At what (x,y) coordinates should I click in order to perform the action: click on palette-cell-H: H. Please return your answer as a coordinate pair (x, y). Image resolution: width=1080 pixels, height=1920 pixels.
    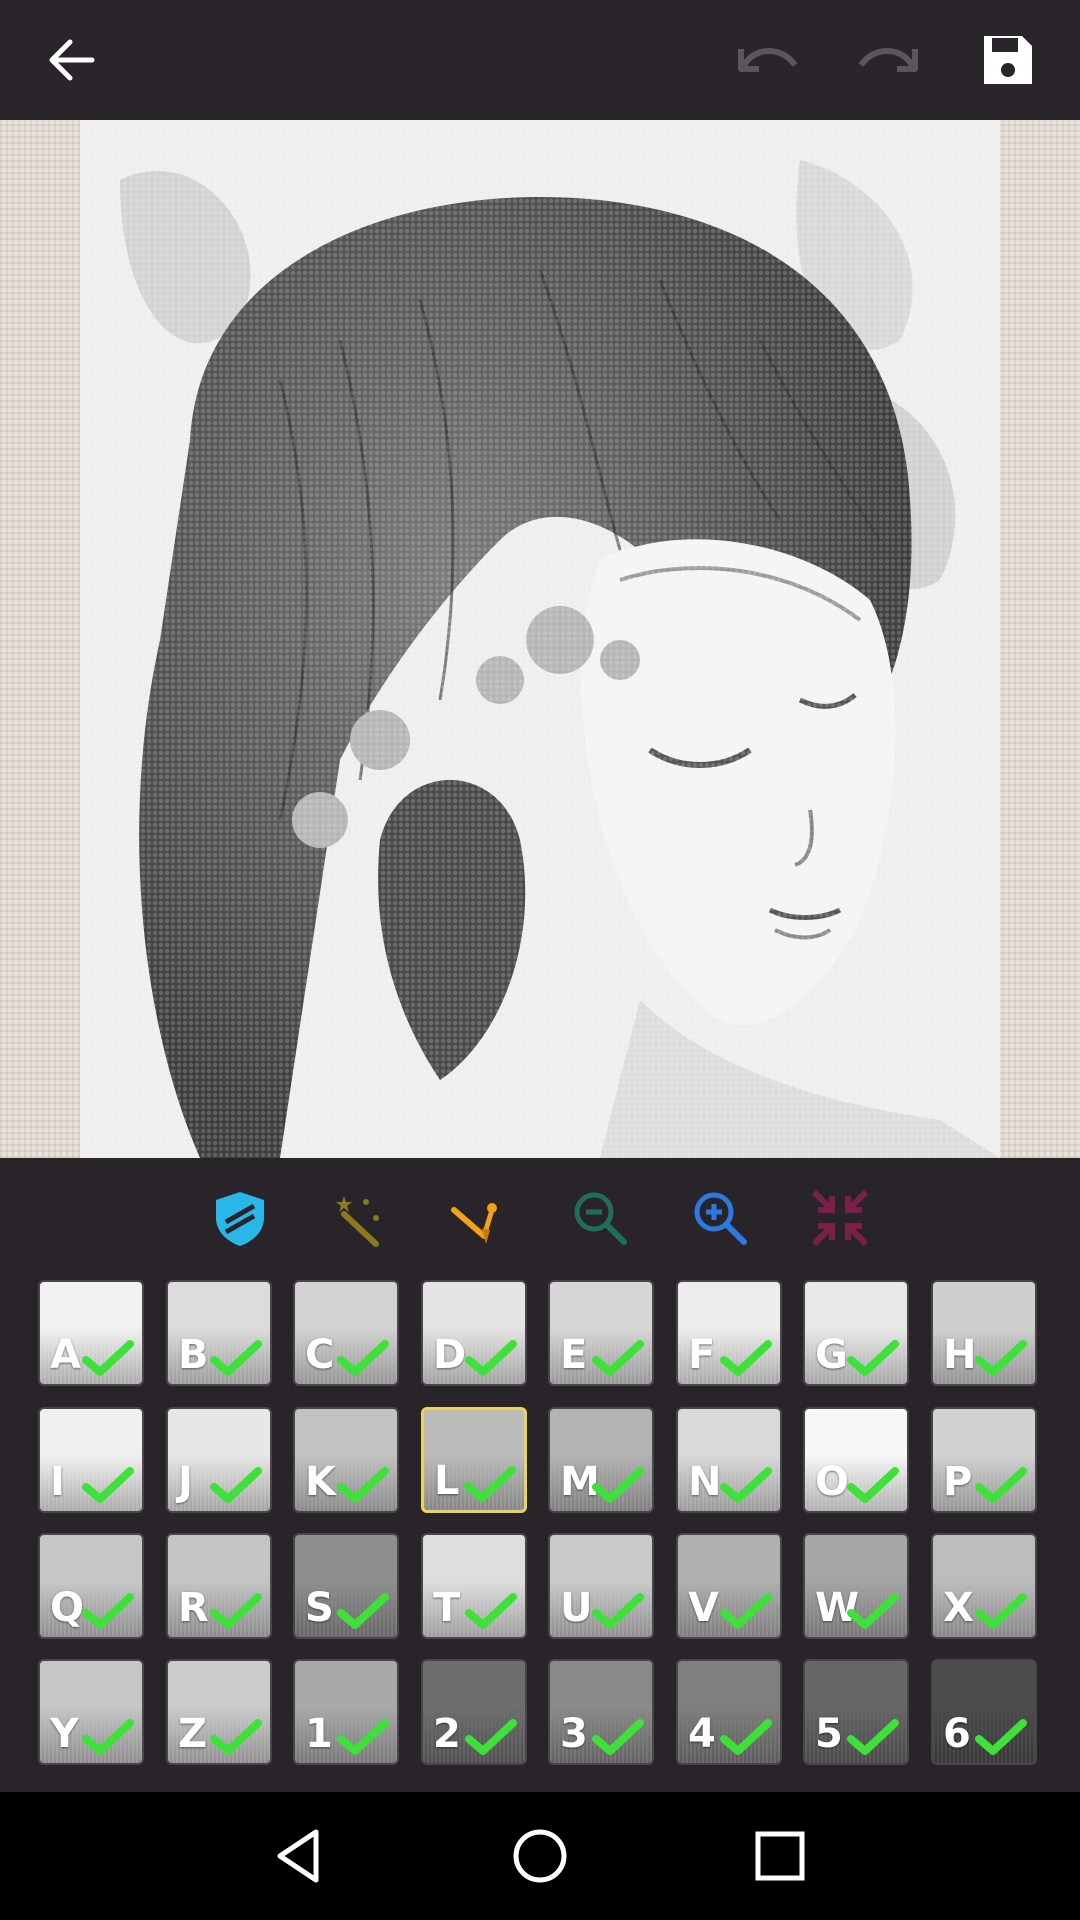
    Looking at the image, I should click on (984, 1333).